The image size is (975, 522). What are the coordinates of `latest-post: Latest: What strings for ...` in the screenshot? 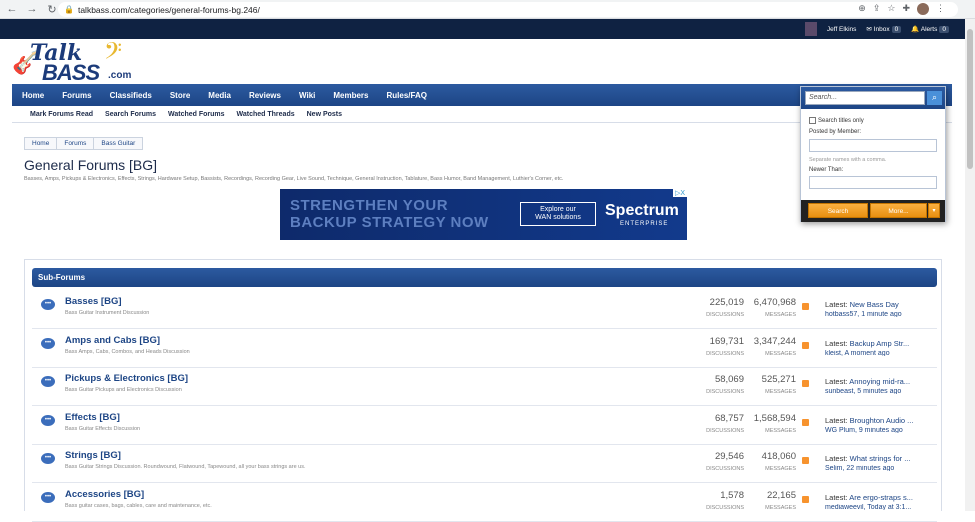 It's located at (867, 458).